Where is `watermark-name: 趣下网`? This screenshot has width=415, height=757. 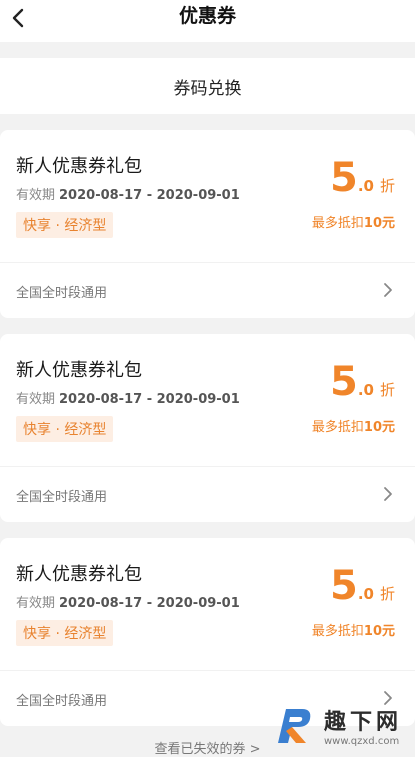 watermark-name: 趣下网 is located at coordinates (363, 722).